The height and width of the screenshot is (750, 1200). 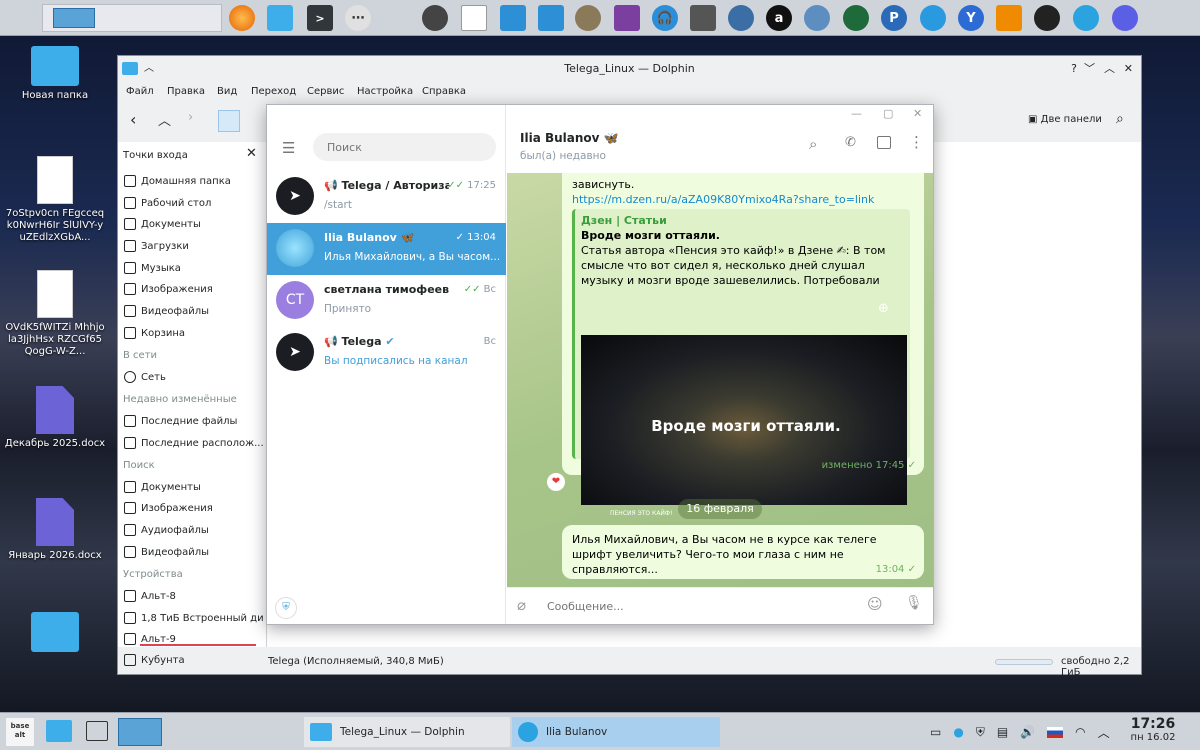 I want to click on chat-item-telega-channel: ➤ 📢 Telega ✔ Вс Вы подписались на канал, so click(x=386, y=353).